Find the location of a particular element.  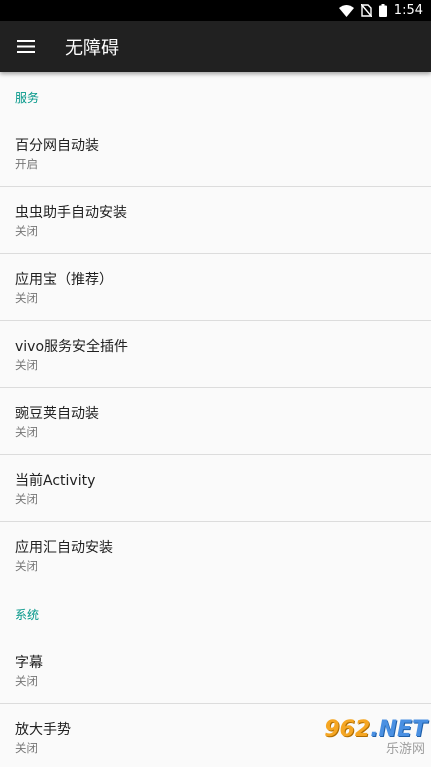

pref-item-chongchong-autoinstall: 虫虫助手自动安装 关闭 is located at coordinates (215, 220).